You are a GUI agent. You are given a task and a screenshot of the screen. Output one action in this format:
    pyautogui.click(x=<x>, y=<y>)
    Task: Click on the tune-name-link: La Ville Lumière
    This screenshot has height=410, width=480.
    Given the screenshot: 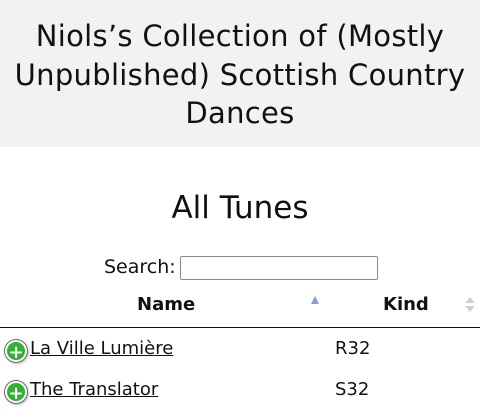 What is the action you would take?
    pyautogui.click(x=101, y=348)
    